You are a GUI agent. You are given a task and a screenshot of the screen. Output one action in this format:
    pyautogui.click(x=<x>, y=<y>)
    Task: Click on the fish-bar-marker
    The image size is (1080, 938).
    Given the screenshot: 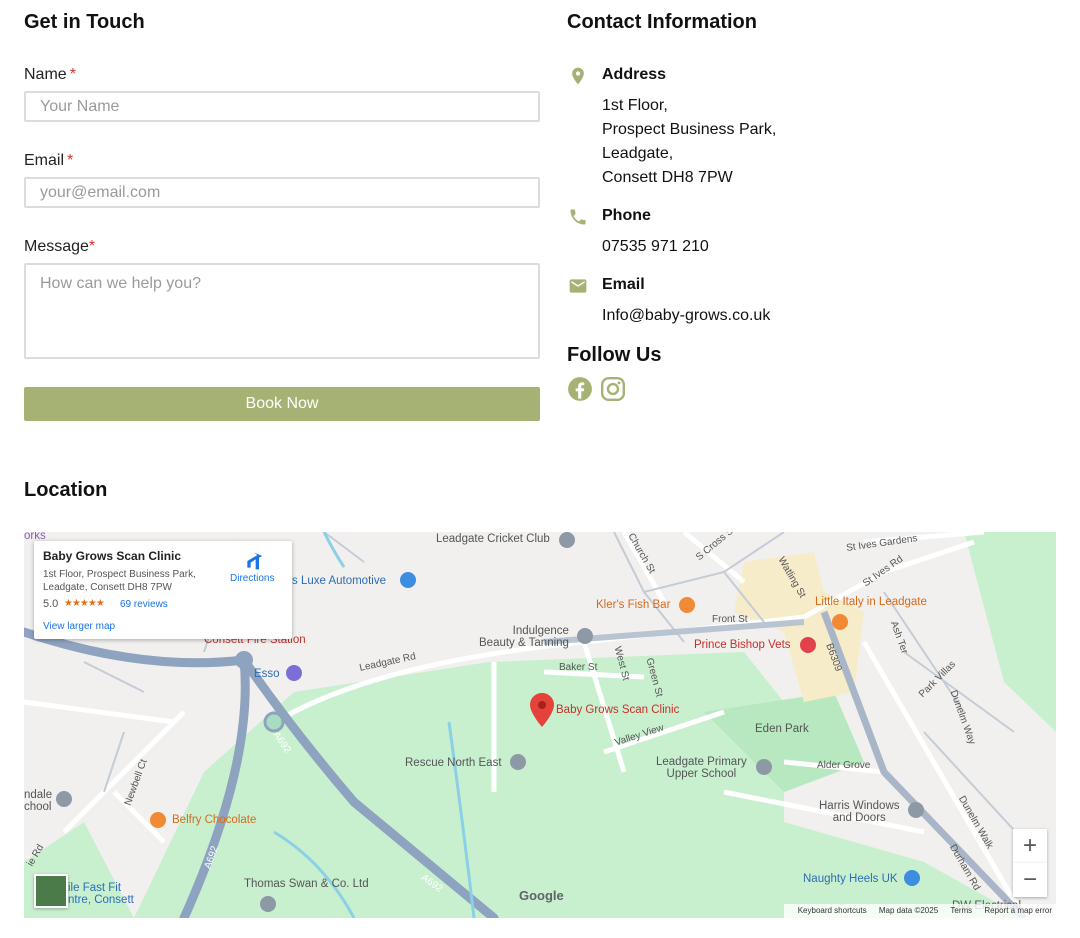 What is the action you would take?
    pyautogui.click(x=687, y=605)
    